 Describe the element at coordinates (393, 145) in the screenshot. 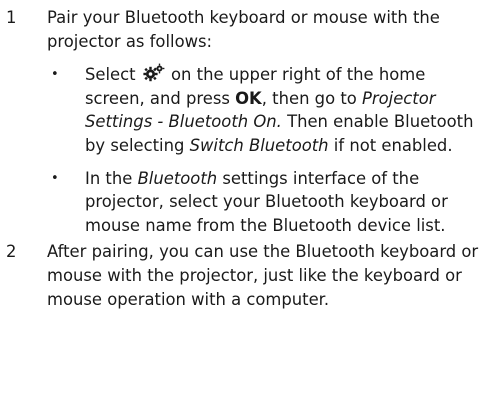

I see `bullet-text-if-not: if not enabled.` at that location.